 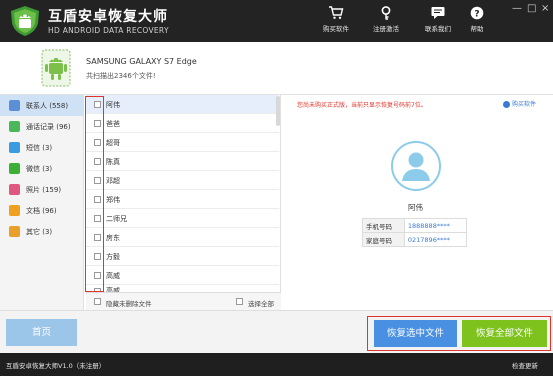 I want to click on sms-icon, so click(x=14, y=147).